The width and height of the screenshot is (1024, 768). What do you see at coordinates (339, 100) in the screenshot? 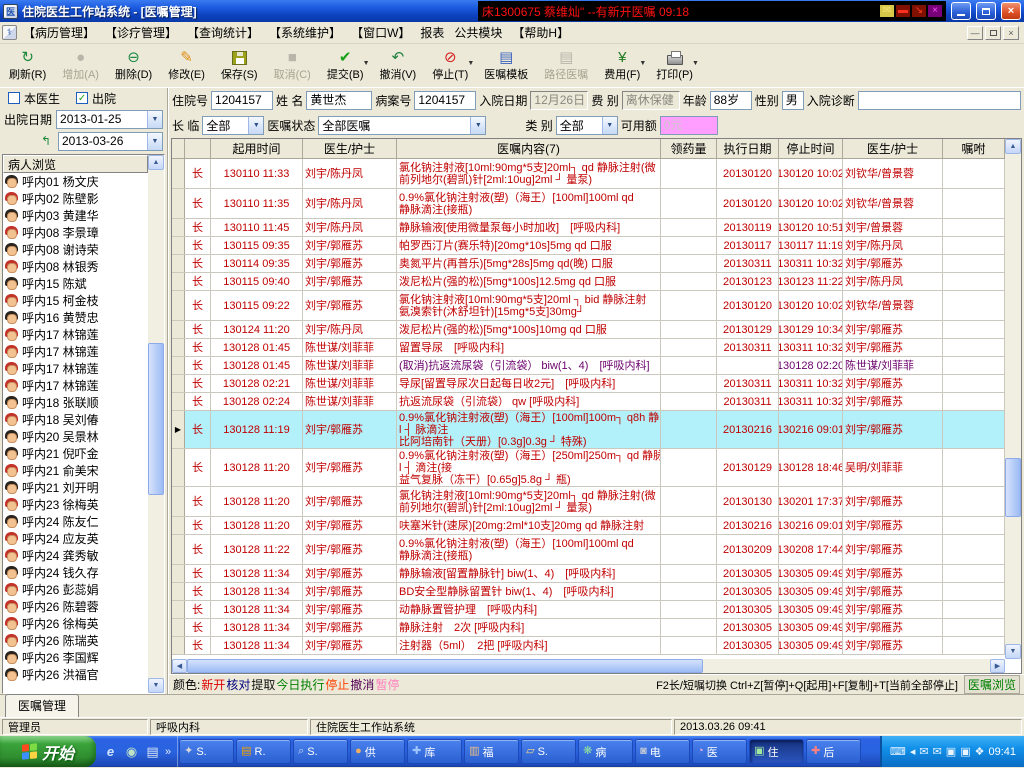
I see `name-field: 黄世杰` at bounding box center [339, 100].